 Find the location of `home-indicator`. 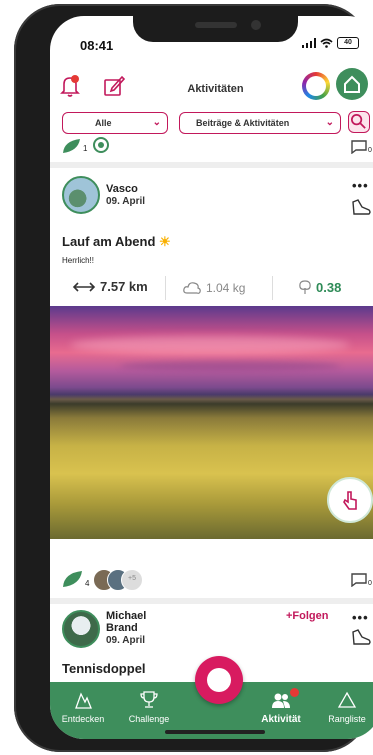

home-indicator is located at coordinates (215, 732).